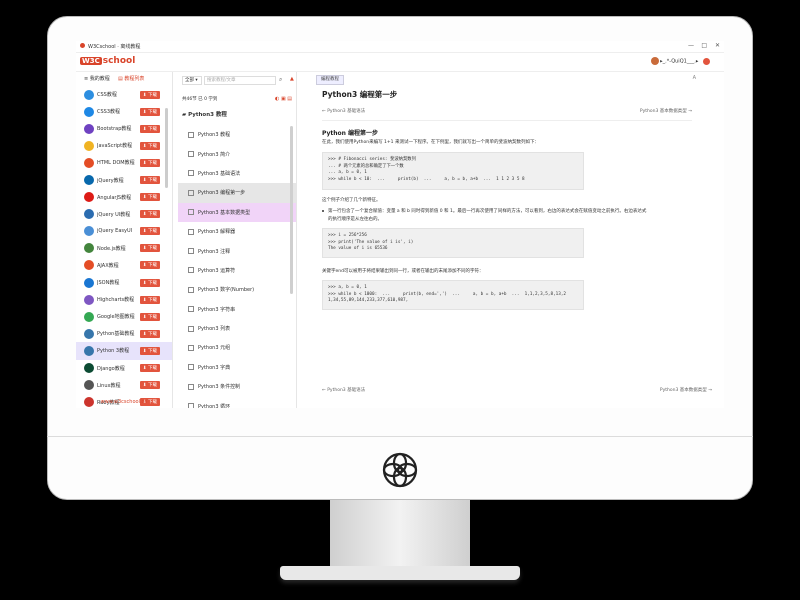 Image resolution: width=800 pixels, height=600 pixels. What do you see at coordinates (97, 78) in the screenshot?
I see `tab-my-tutorials: ≡ 我的教程` at bounding box center [97, 78].